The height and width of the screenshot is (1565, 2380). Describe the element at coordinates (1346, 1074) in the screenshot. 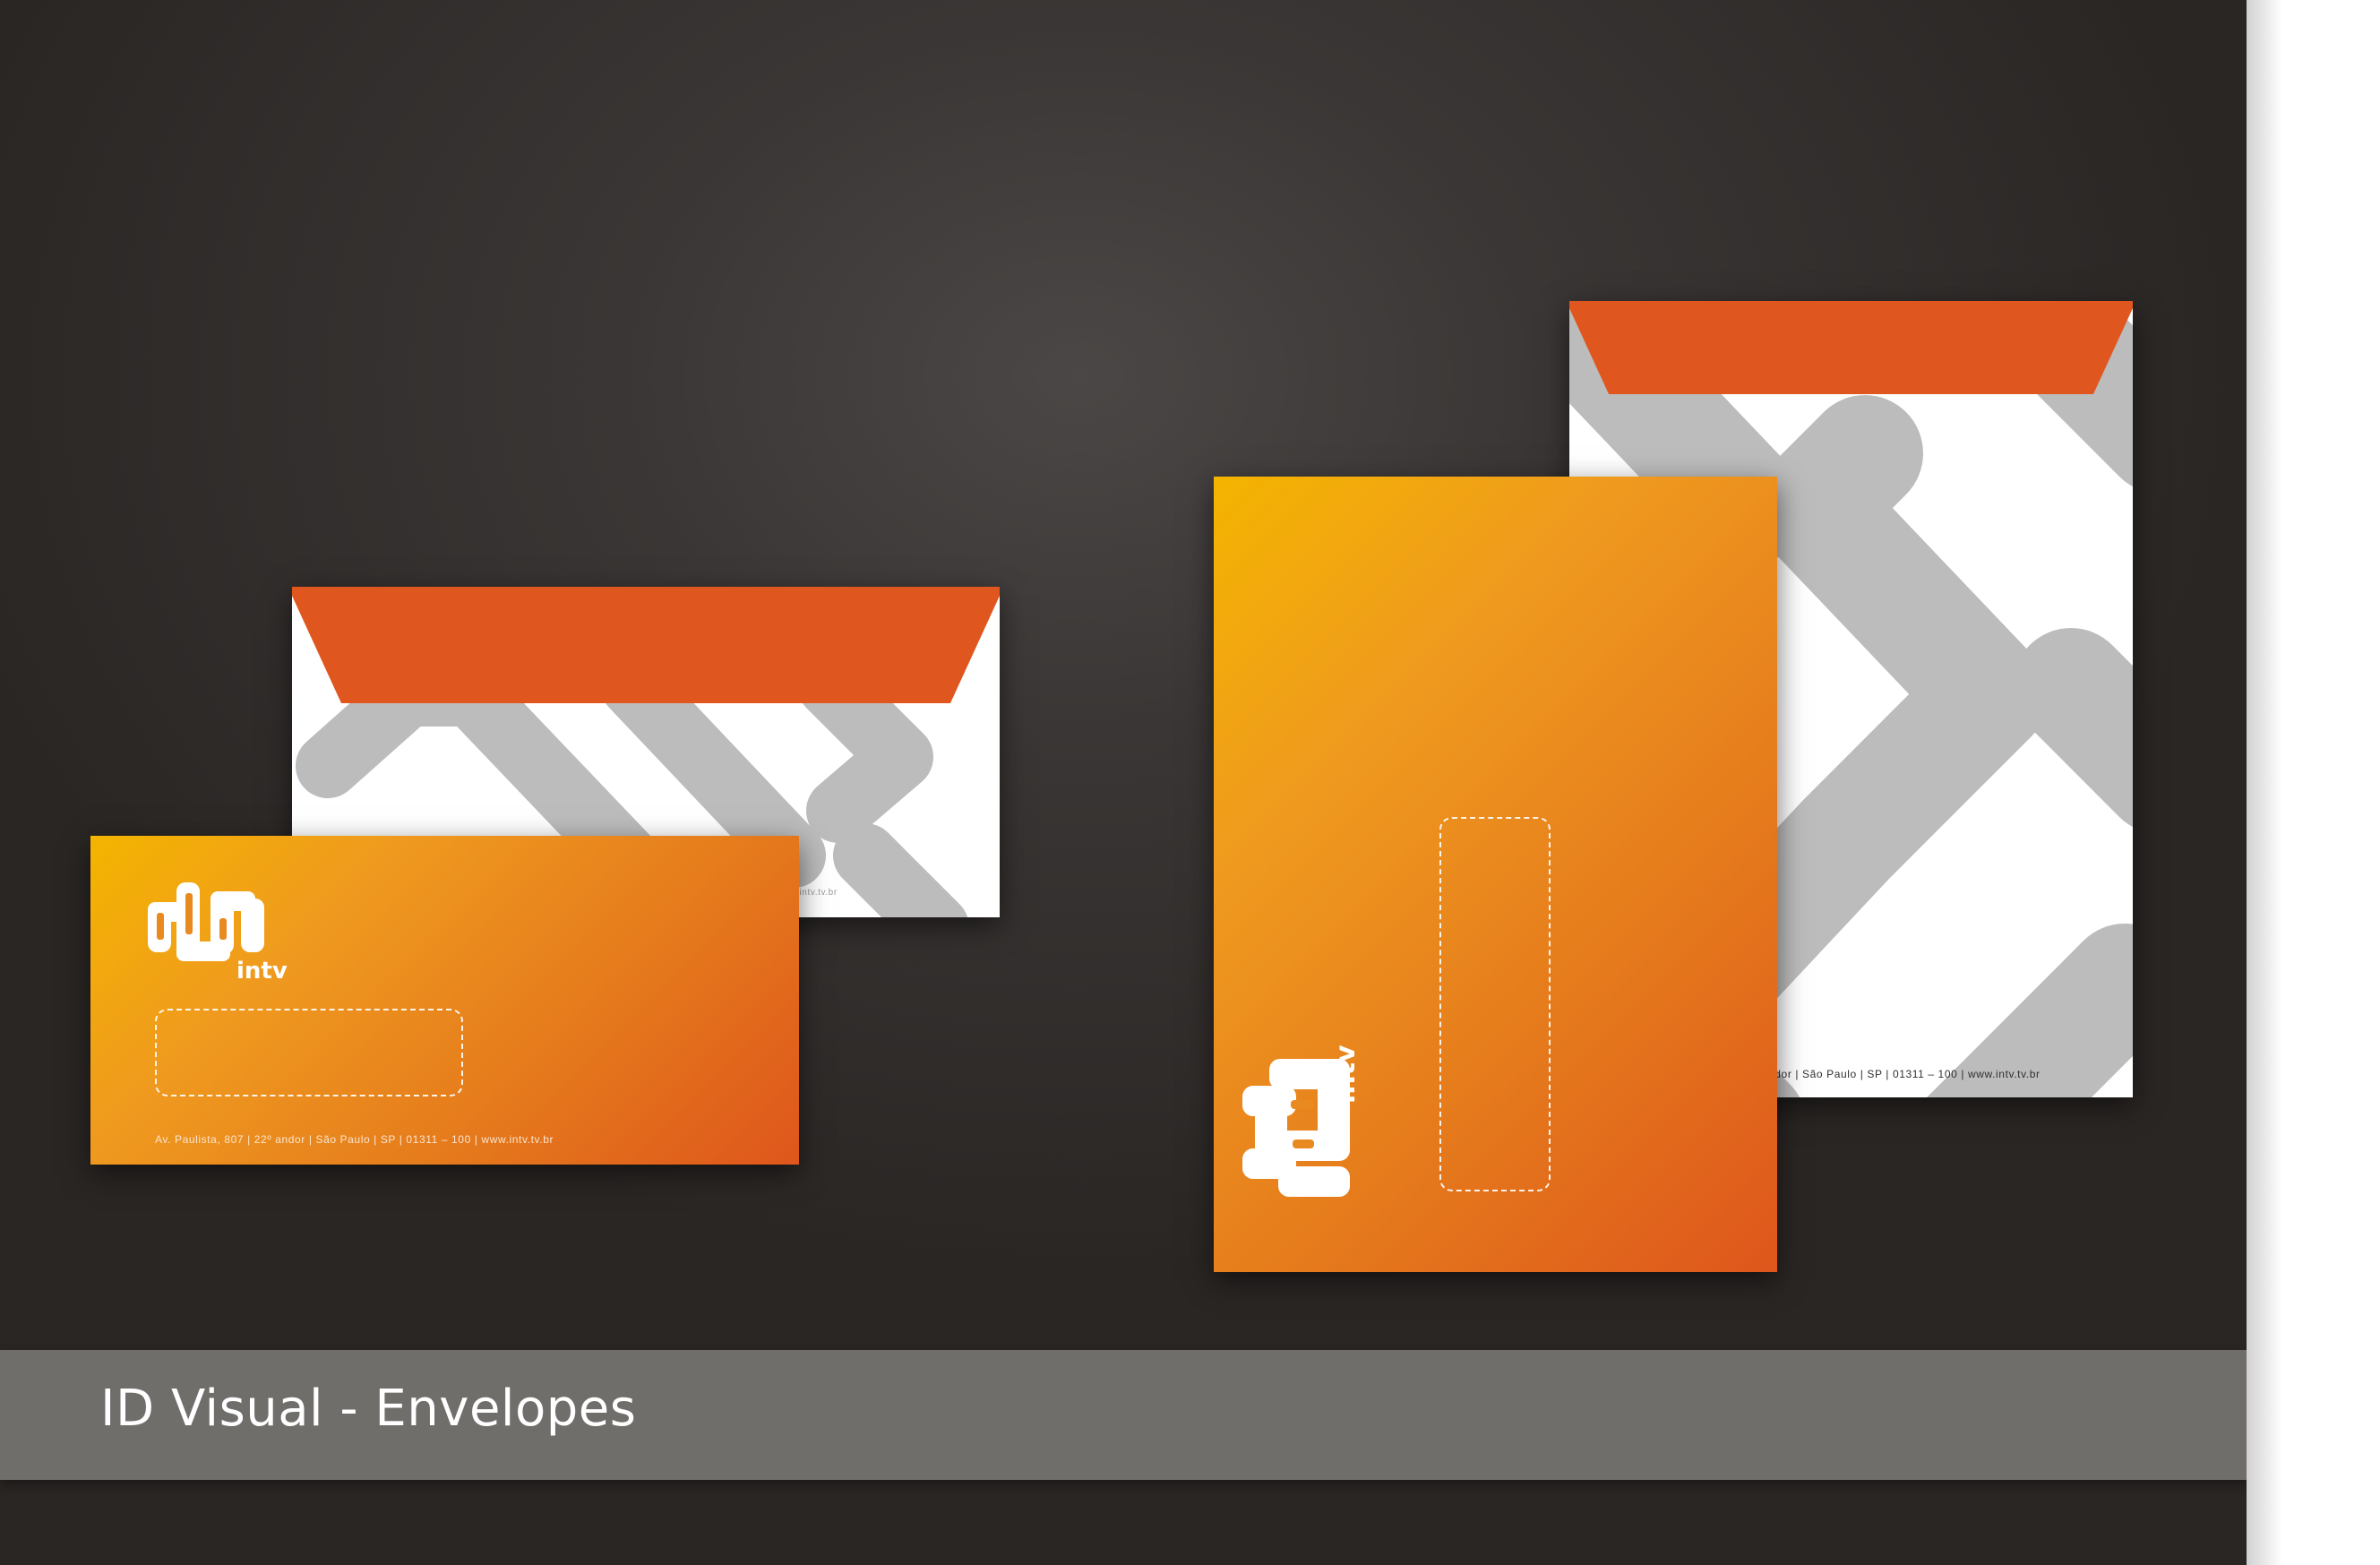

I see `large-envelope-brand-name: intv` at that location.